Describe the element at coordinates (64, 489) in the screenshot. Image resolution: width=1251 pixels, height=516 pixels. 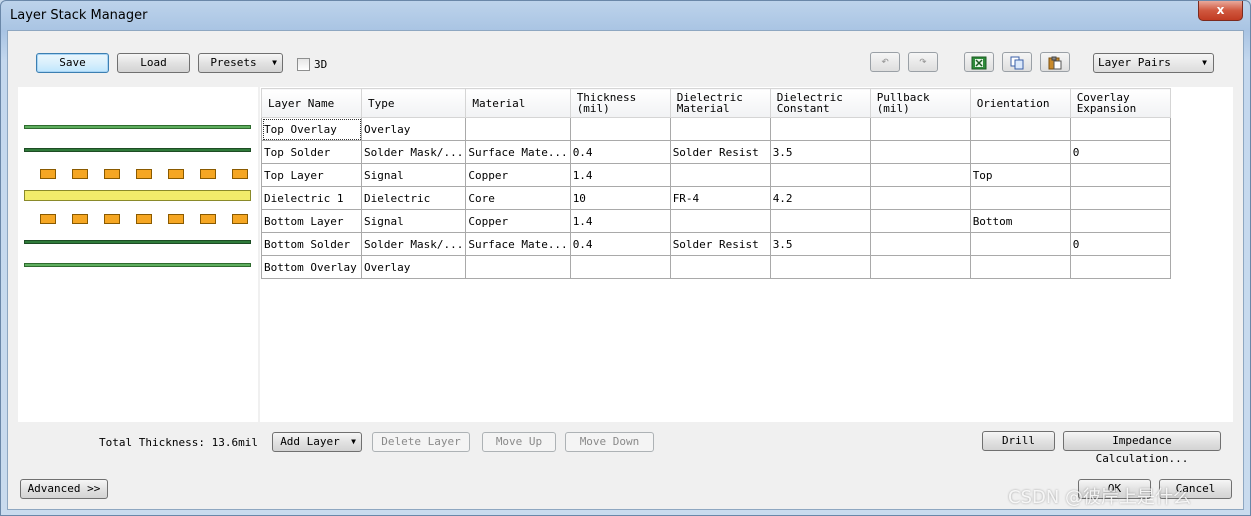
I see `advanced-button: Advanced >>` at that location.